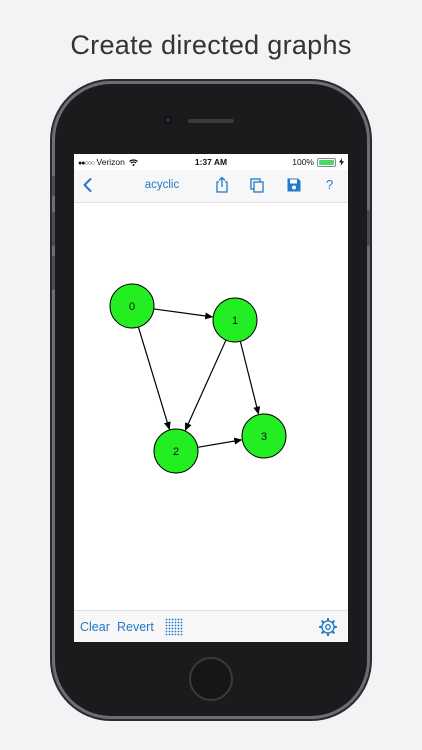  What do you see at coordinates (211, 626) in the screenshot?
I see `bottom-toolbar: Clear Revert` at bounding box center [211, 626].